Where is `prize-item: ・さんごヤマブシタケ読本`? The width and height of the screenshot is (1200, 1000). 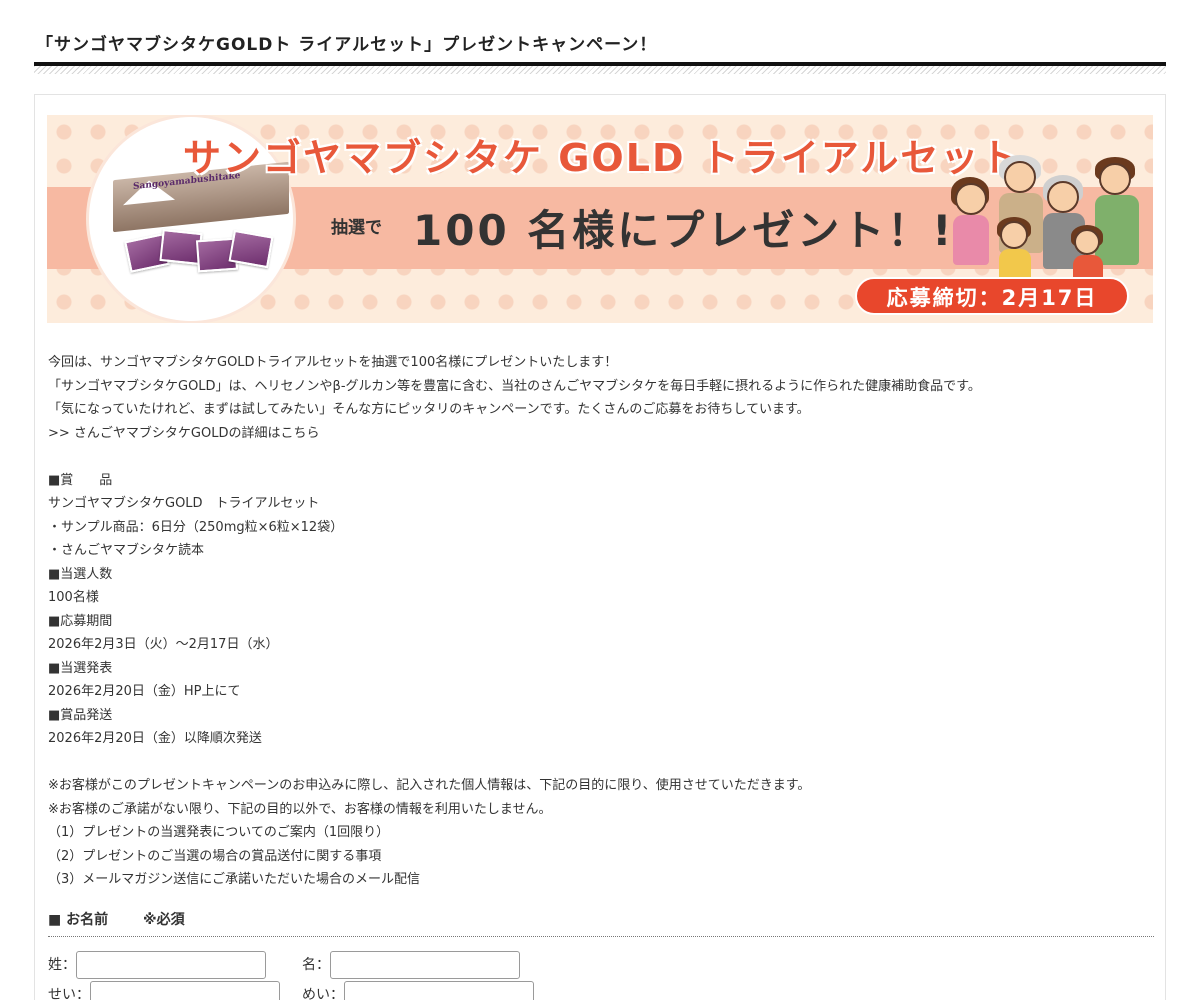
prize-item: ・さんごヤマブシタケ読本 is located at coordinates (126, 550).